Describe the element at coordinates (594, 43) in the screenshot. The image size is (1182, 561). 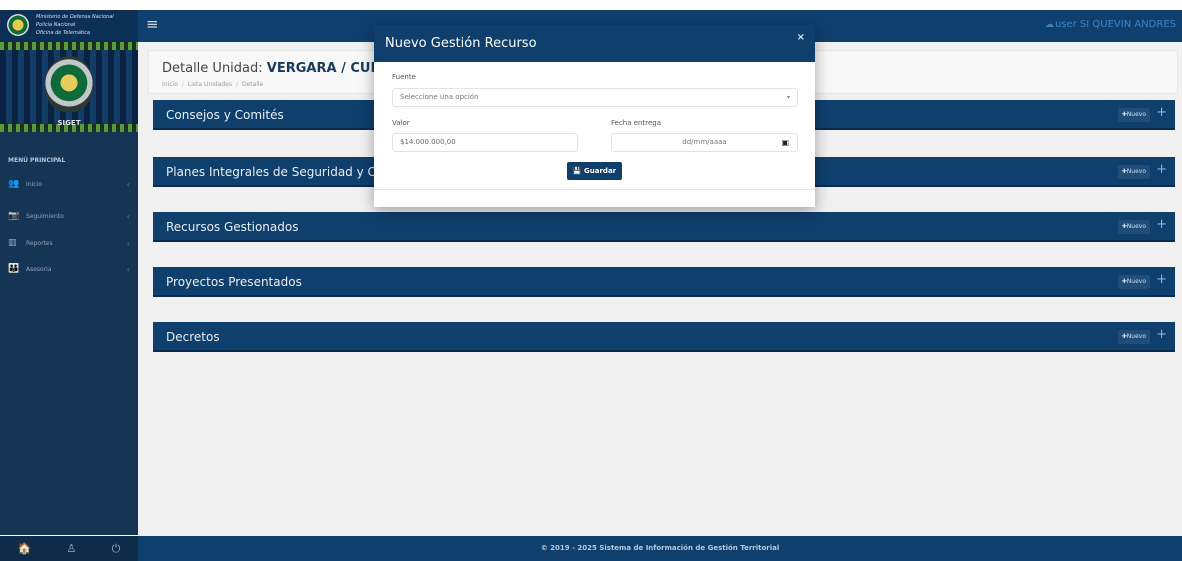
I see `modal-header: Nuevo Gestión Recurso ×` at that location.